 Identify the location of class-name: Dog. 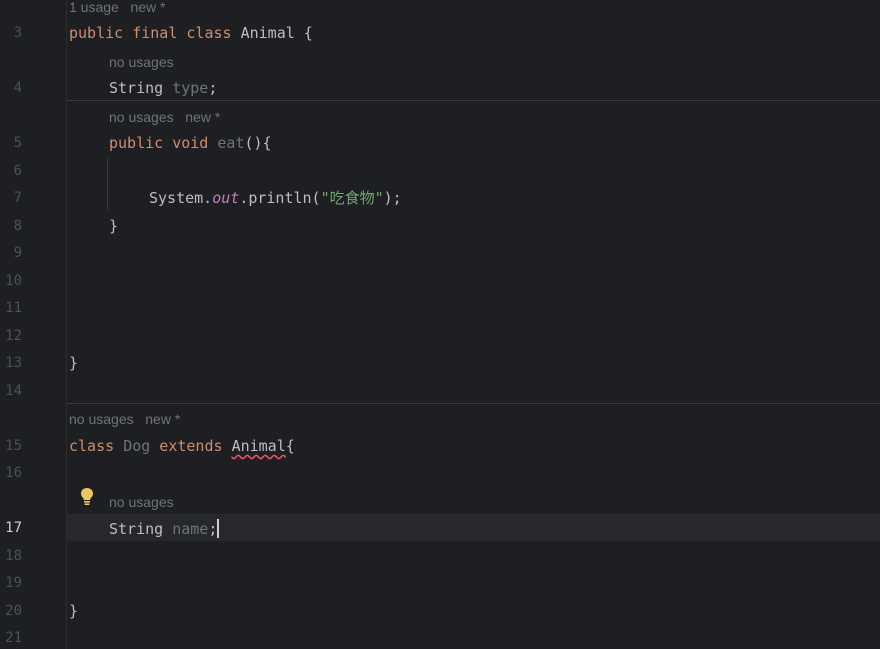
(137, 446).